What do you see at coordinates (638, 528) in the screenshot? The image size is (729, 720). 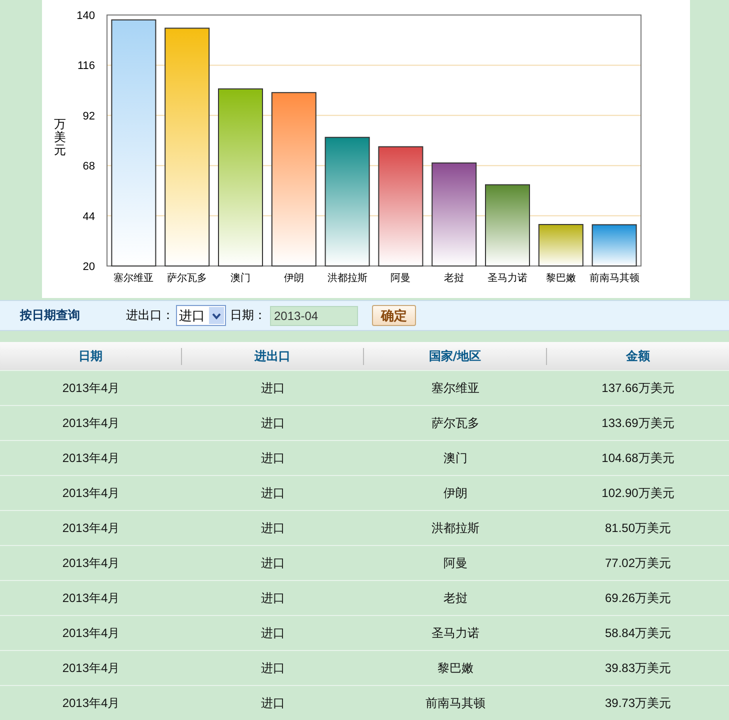 I see `table-cell-text: 81.50万美元` at bounding box center [638, 528].